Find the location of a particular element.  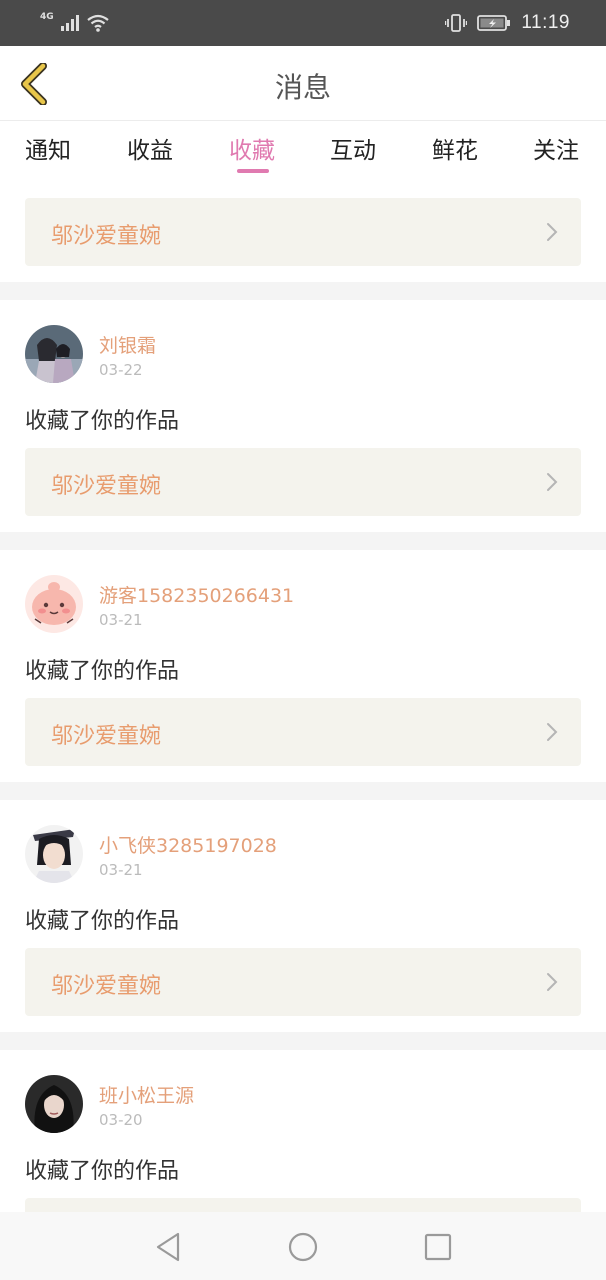

back-triangle-icon is located at coordinates (169, 1247).